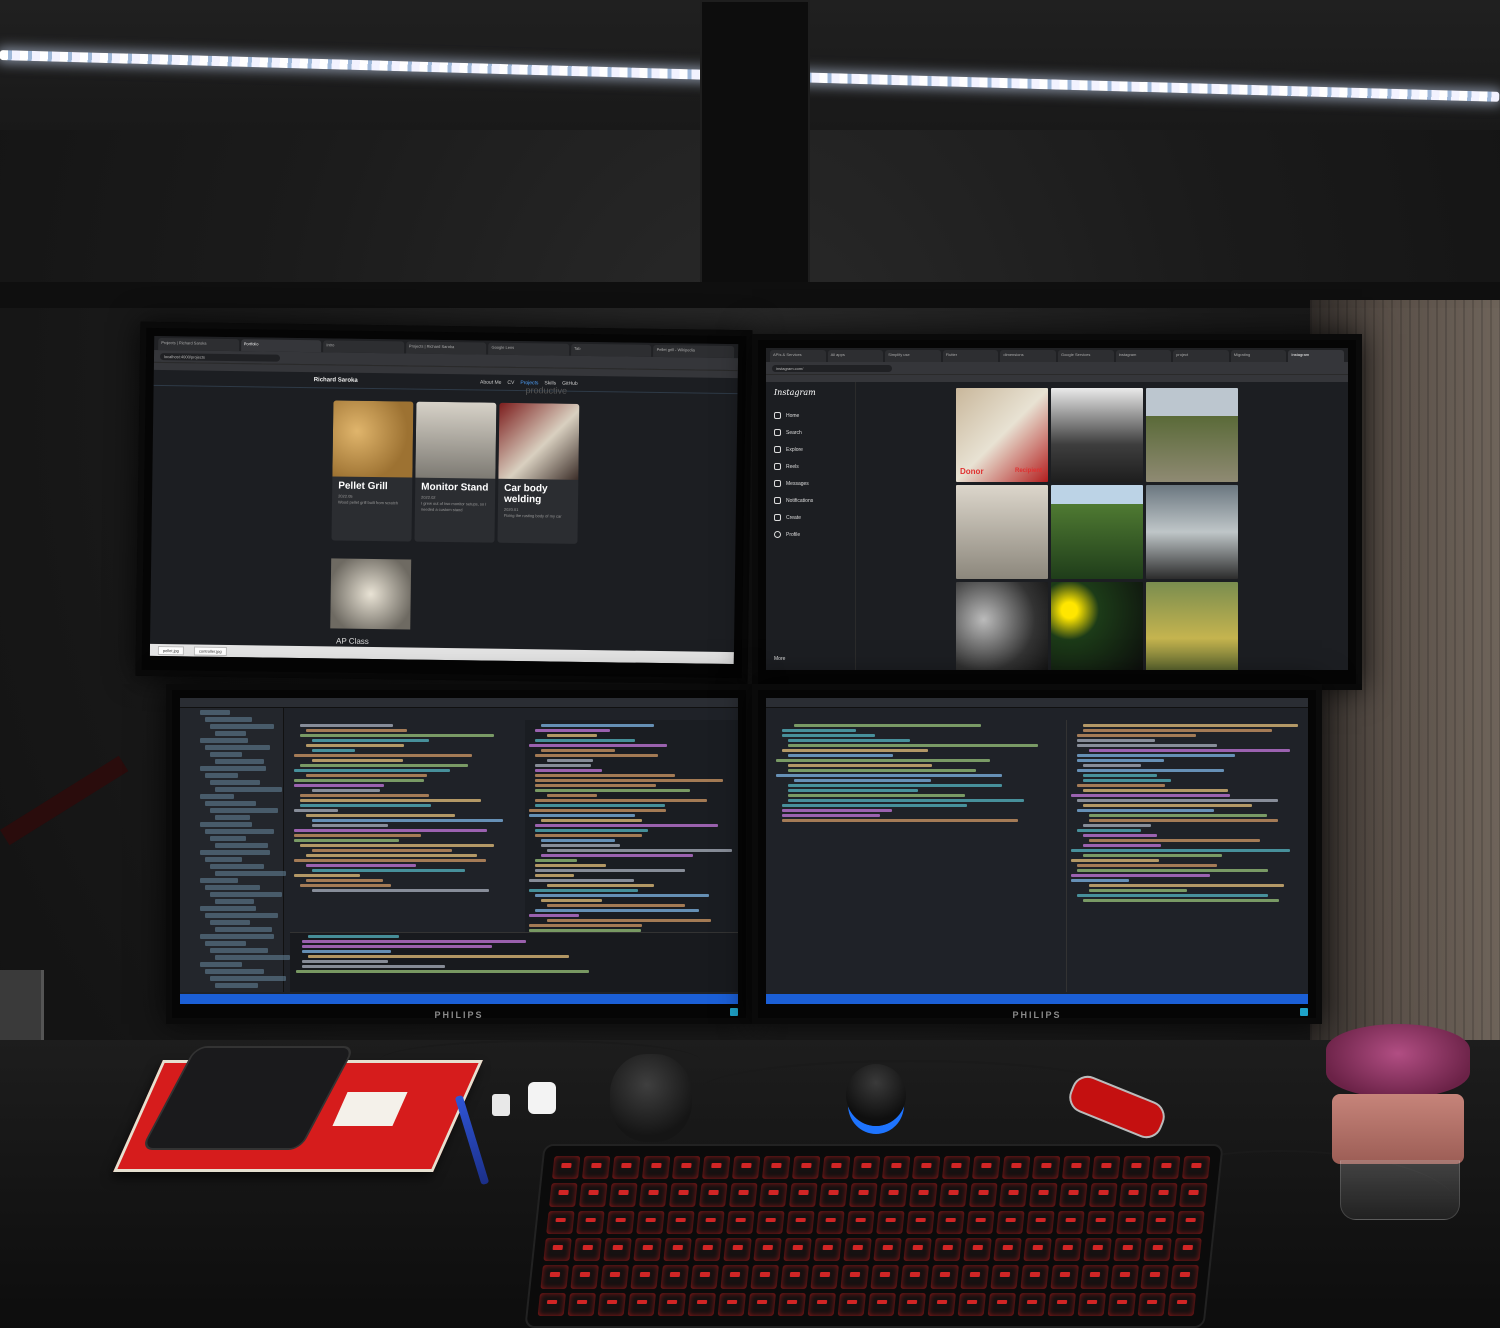 The image size is (1500, 1328). I want to click on browser-tab: Flutter, so click(970, 356).